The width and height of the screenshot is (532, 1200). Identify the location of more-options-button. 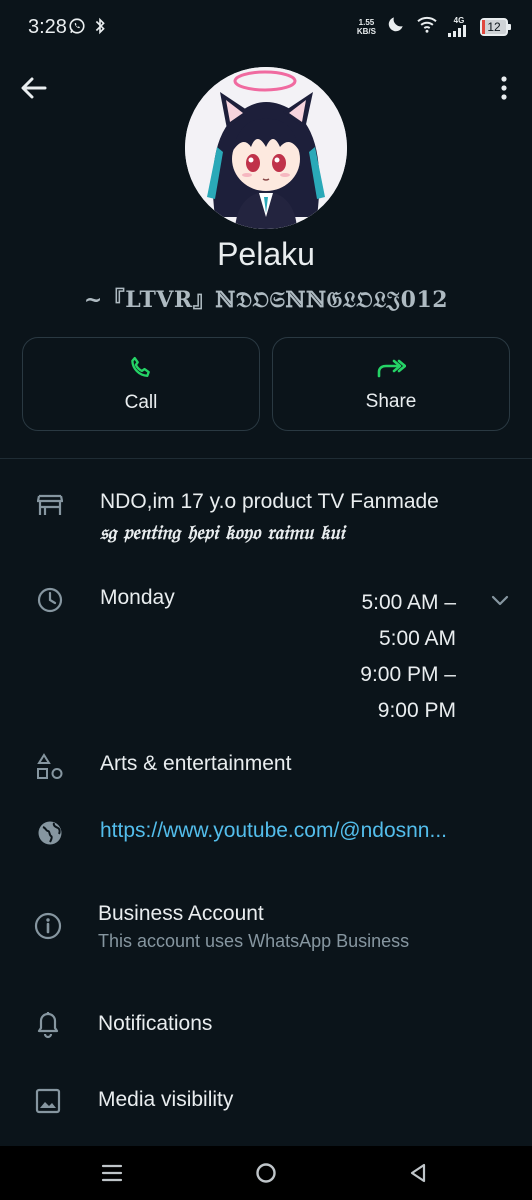
(504, 88).